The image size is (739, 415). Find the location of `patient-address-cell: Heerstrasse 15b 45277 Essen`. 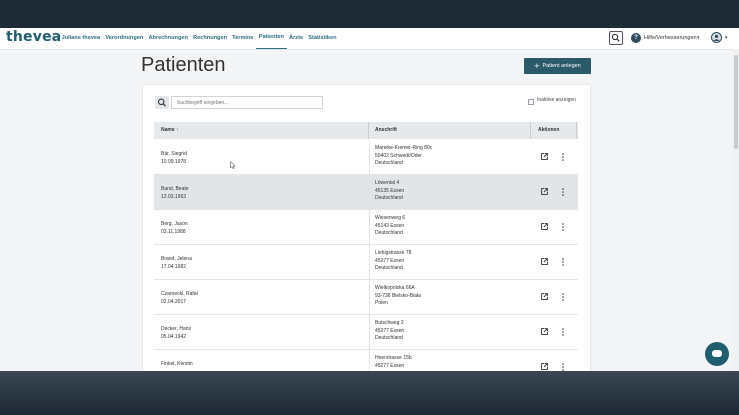

patient-address-cell: Heerstrasse 15b 45277 Essen is located at coordinates (393, 362).